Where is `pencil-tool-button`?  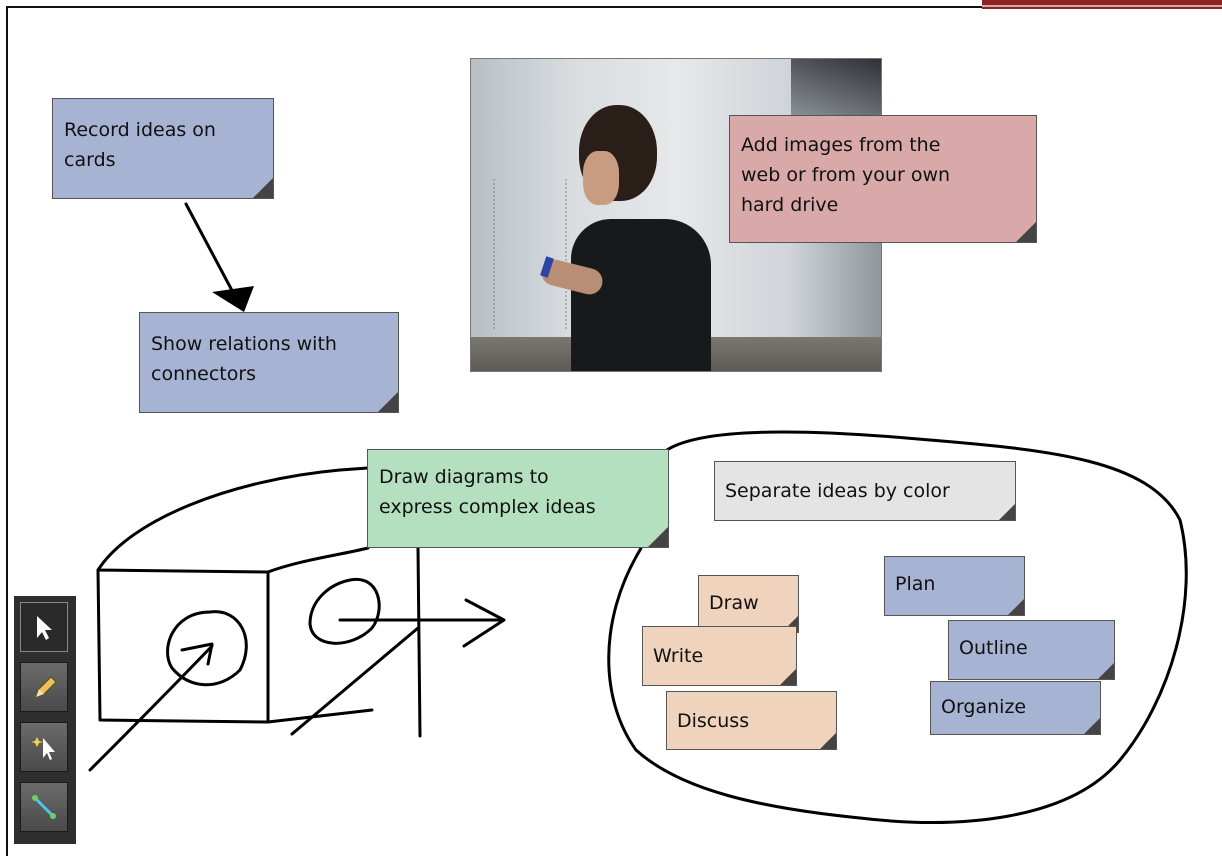
pencil-tool-button is located at coordinates (44, 687).